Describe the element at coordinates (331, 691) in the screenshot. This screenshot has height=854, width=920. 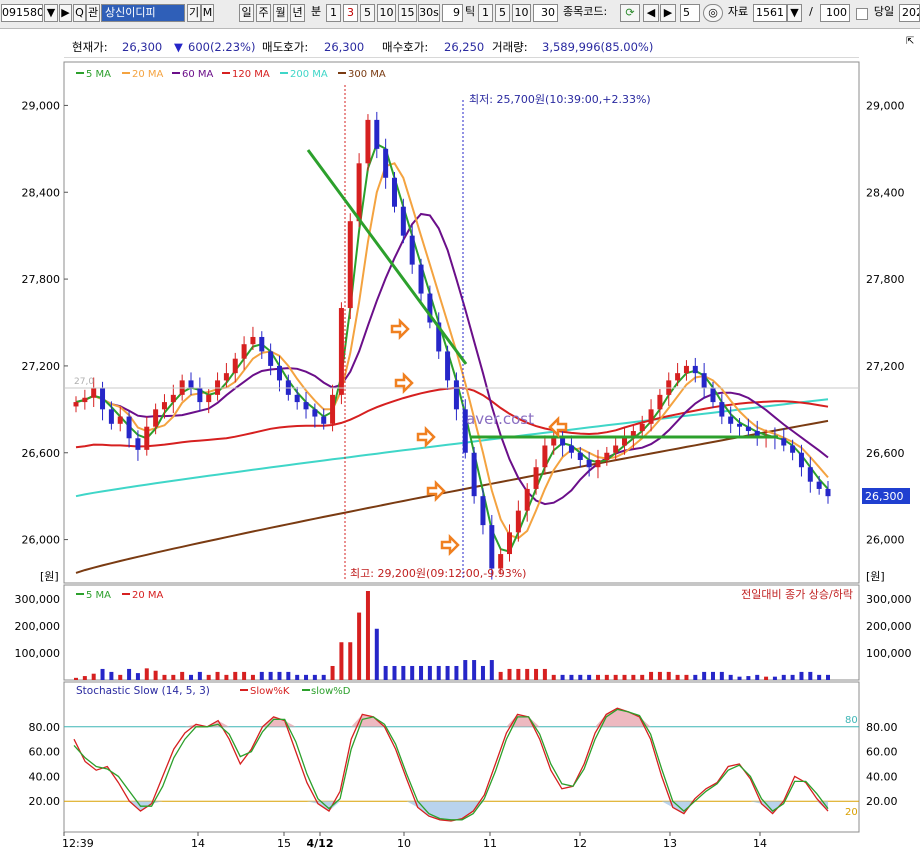
I see `legend-slowd: slow%D` at that location.